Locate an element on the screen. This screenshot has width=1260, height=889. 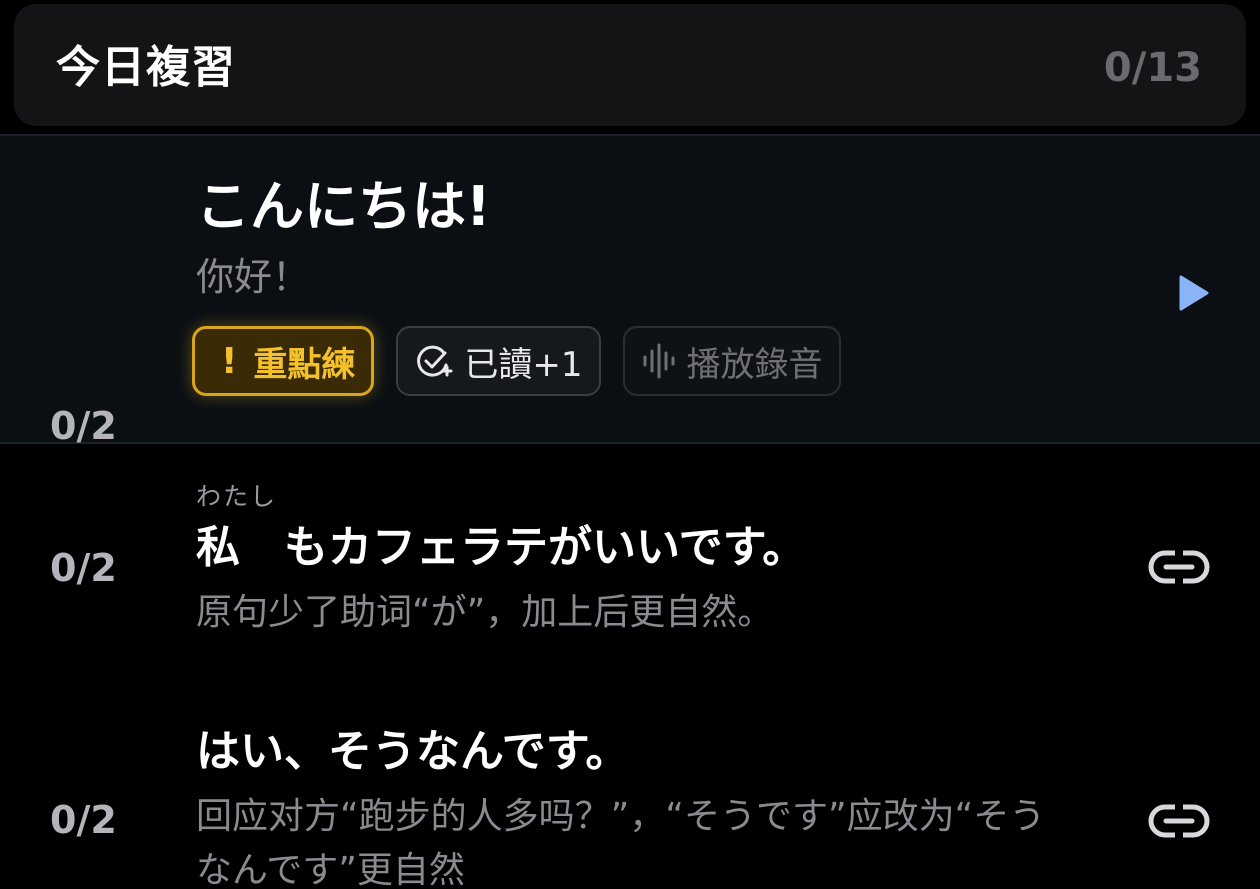
japanese-sentence: はい、そうなんです。 is located at coordinates (413, 751).